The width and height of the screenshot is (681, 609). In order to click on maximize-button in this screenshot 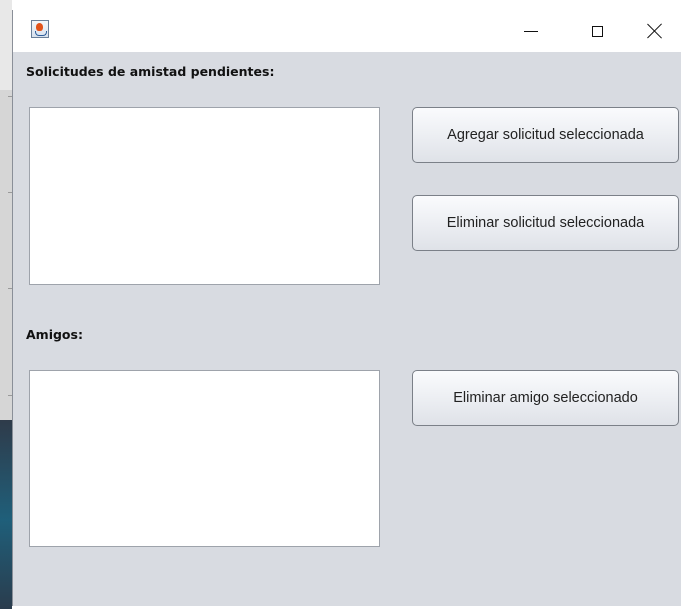, I will do `click(597, 31)`.